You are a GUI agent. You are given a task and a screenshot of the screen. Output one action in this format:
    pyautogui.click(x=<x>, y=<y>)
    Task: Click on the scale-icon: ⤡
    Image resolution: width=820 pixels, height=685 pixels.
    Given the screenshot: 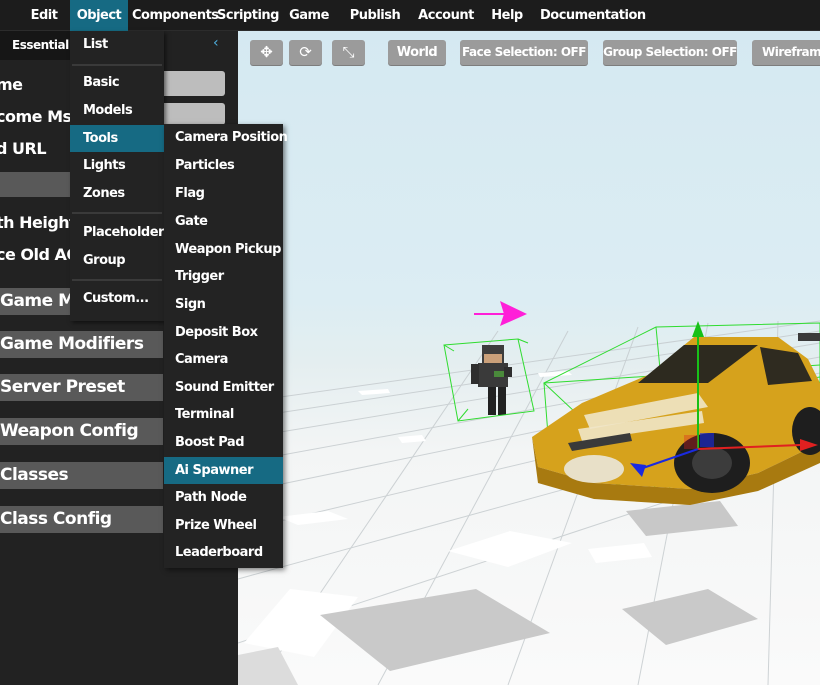 What is the action you would take?
    pyautogui.click(x=348, y=52)
    